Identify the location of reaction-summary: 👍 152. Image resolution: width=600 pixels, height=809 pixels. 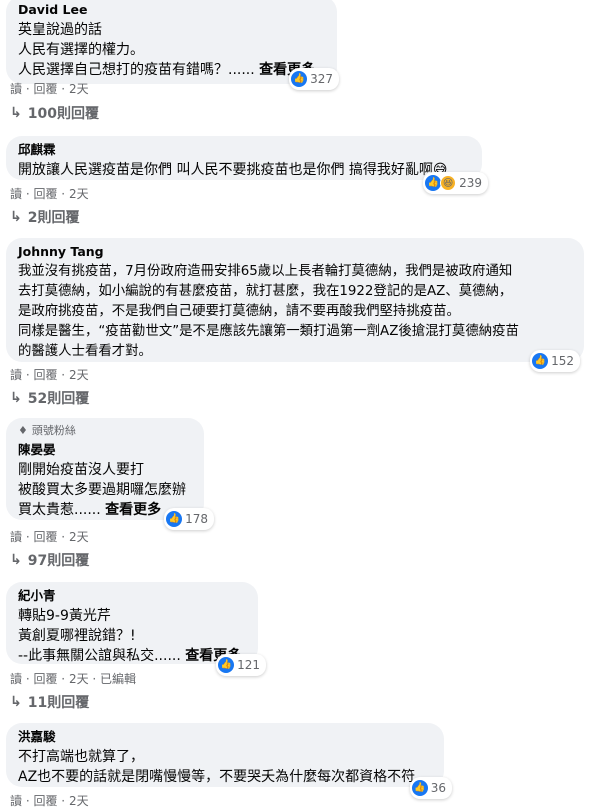
(555, 361).